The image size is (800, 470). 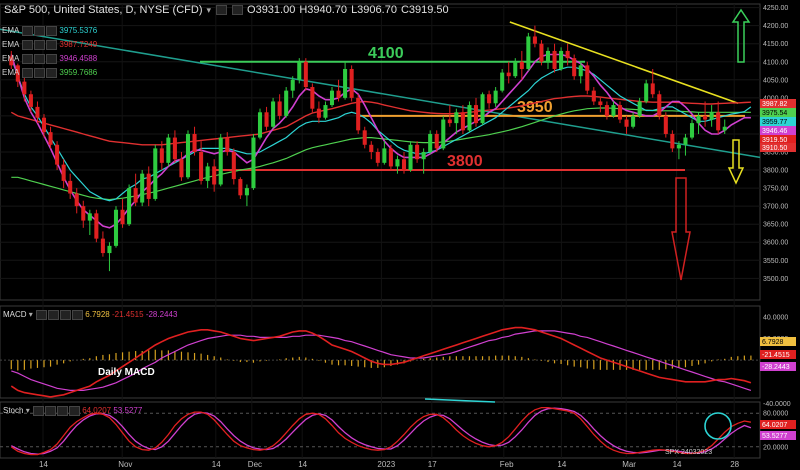 I want to click on ema-legend-4: EMA 3959.7686, so click(x=49, y=73).